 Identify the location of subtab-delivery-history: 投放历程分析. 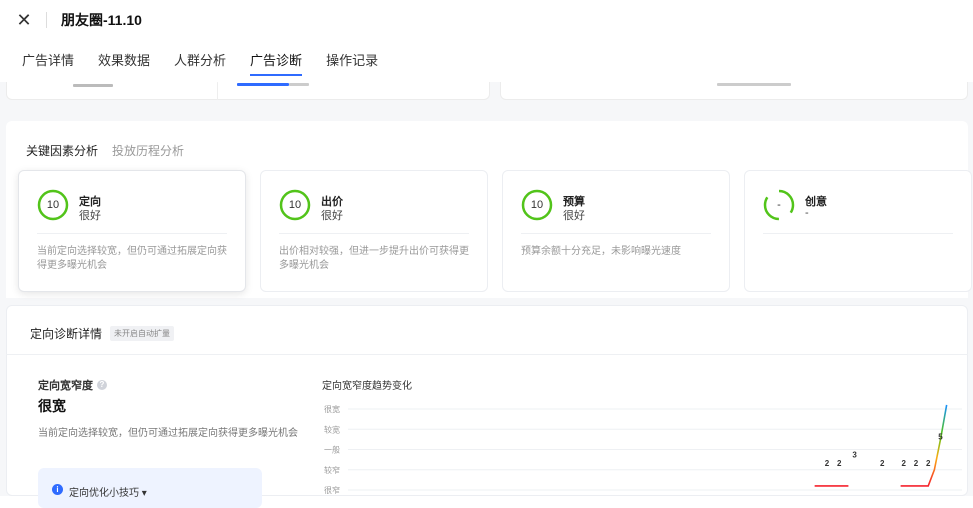
(148, 150).